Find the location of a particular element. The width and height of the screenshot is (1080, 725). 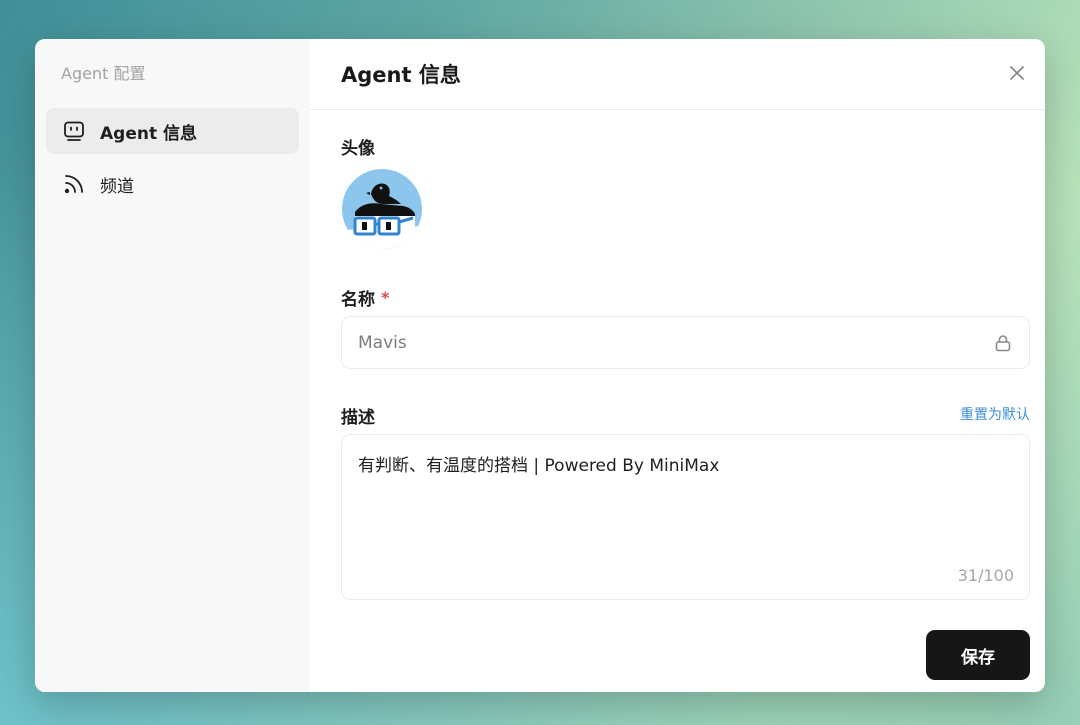

name-label: 名称 * is located at coordinates (365, 297).